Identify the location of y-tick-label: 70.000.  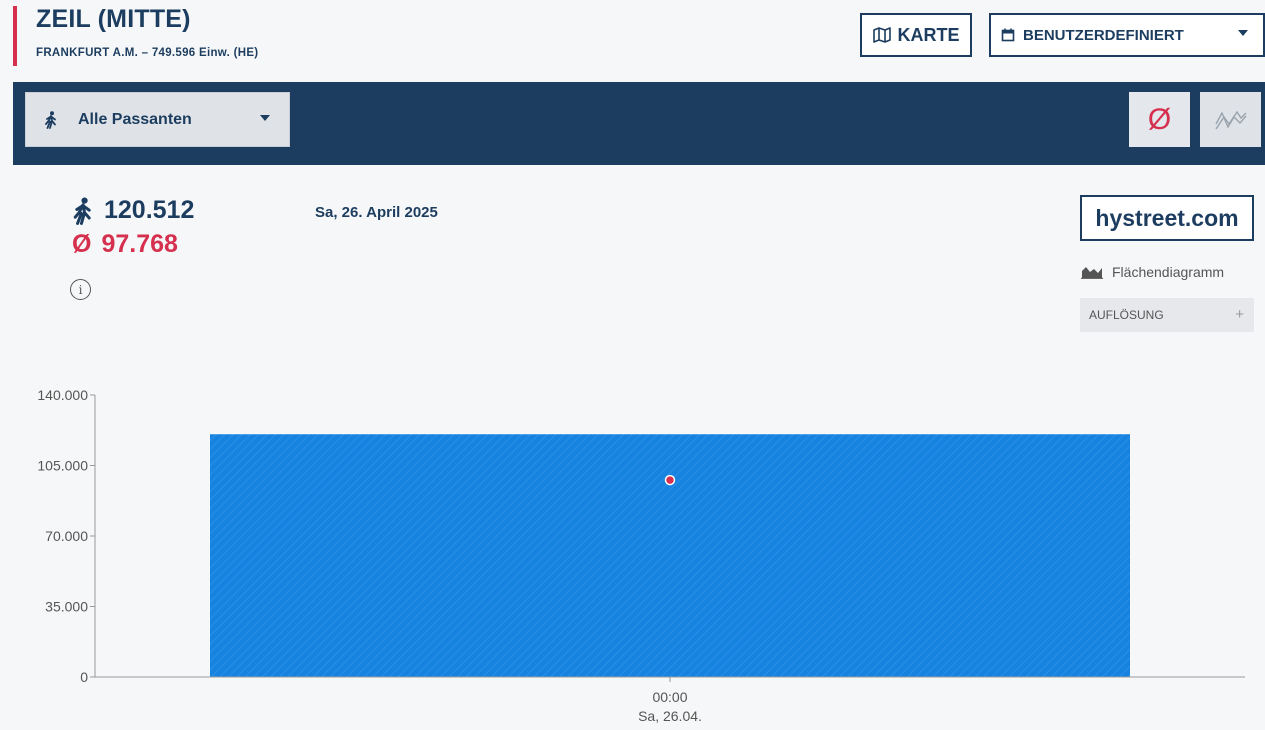
(66, 536).